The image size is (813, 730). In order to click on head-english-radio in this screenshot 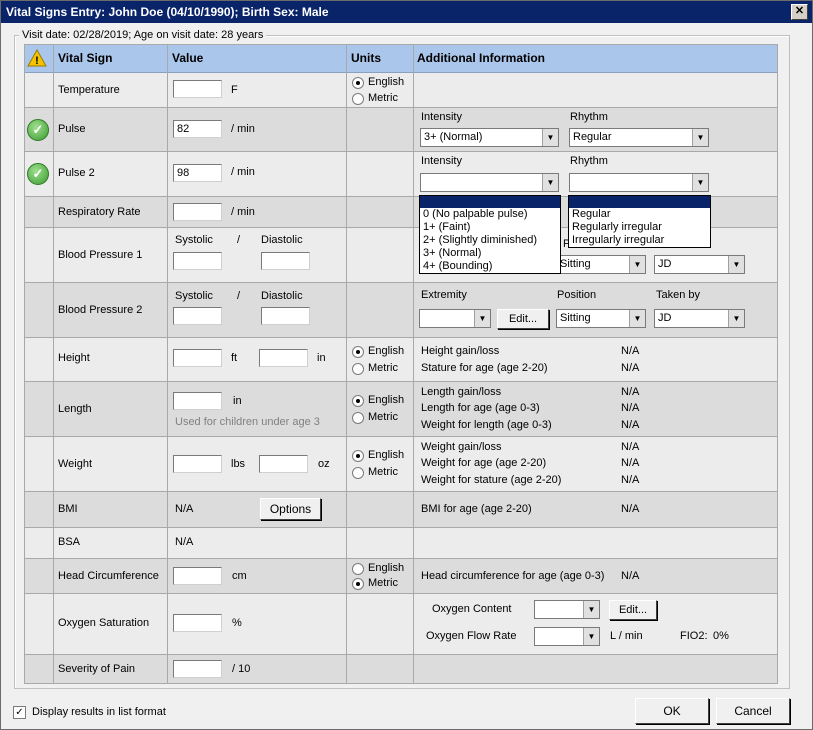, I will do `click(358, 569)`.